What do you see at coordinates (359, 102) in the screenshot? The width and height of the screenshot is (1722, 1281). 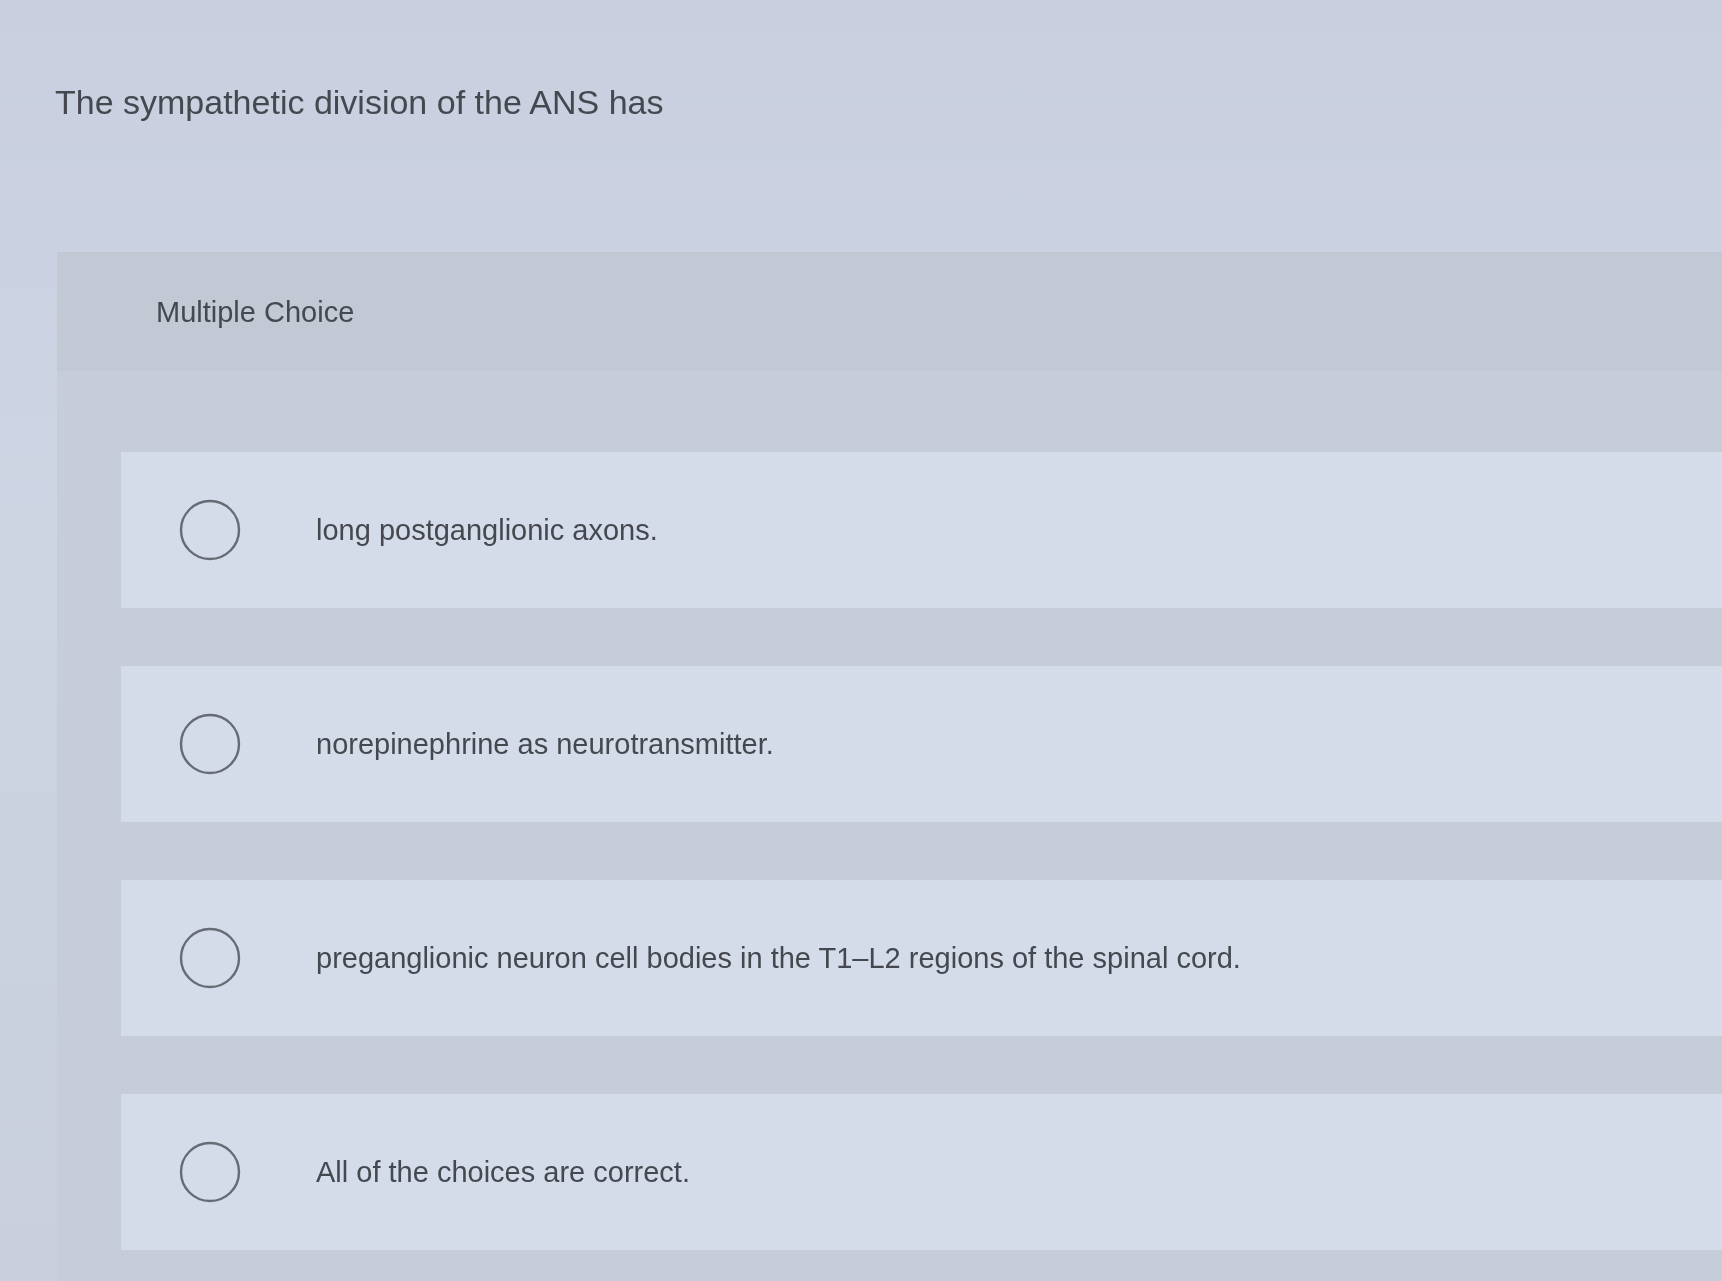 I see `question-text: The sympathetic division of the ANS has` at bounding box center [359, 102].